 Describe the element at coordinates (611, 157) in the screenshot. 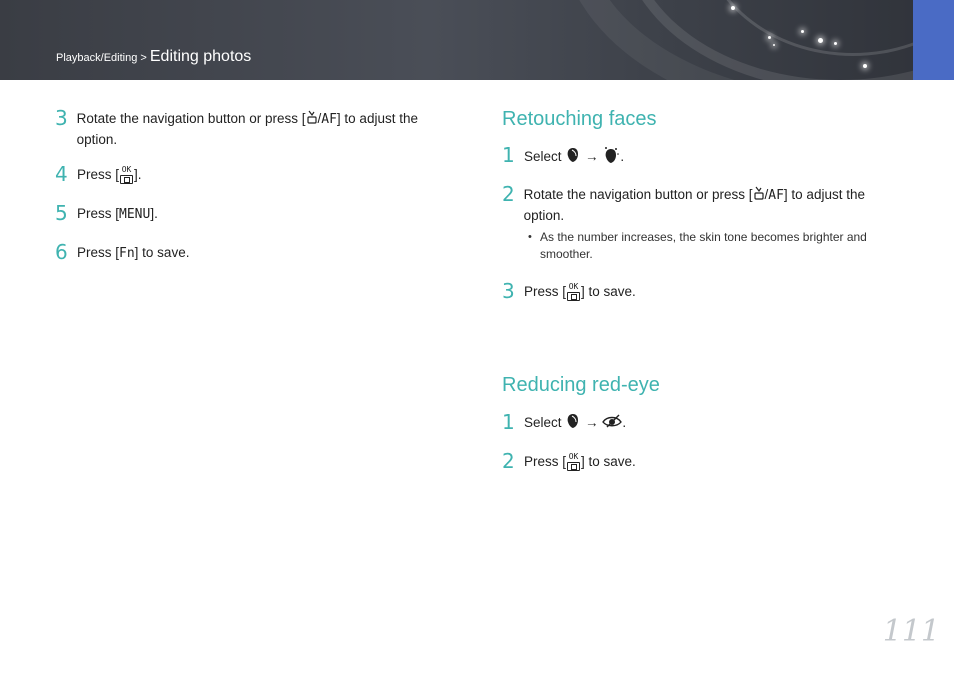

I see `face-retouch-icon` at that location.